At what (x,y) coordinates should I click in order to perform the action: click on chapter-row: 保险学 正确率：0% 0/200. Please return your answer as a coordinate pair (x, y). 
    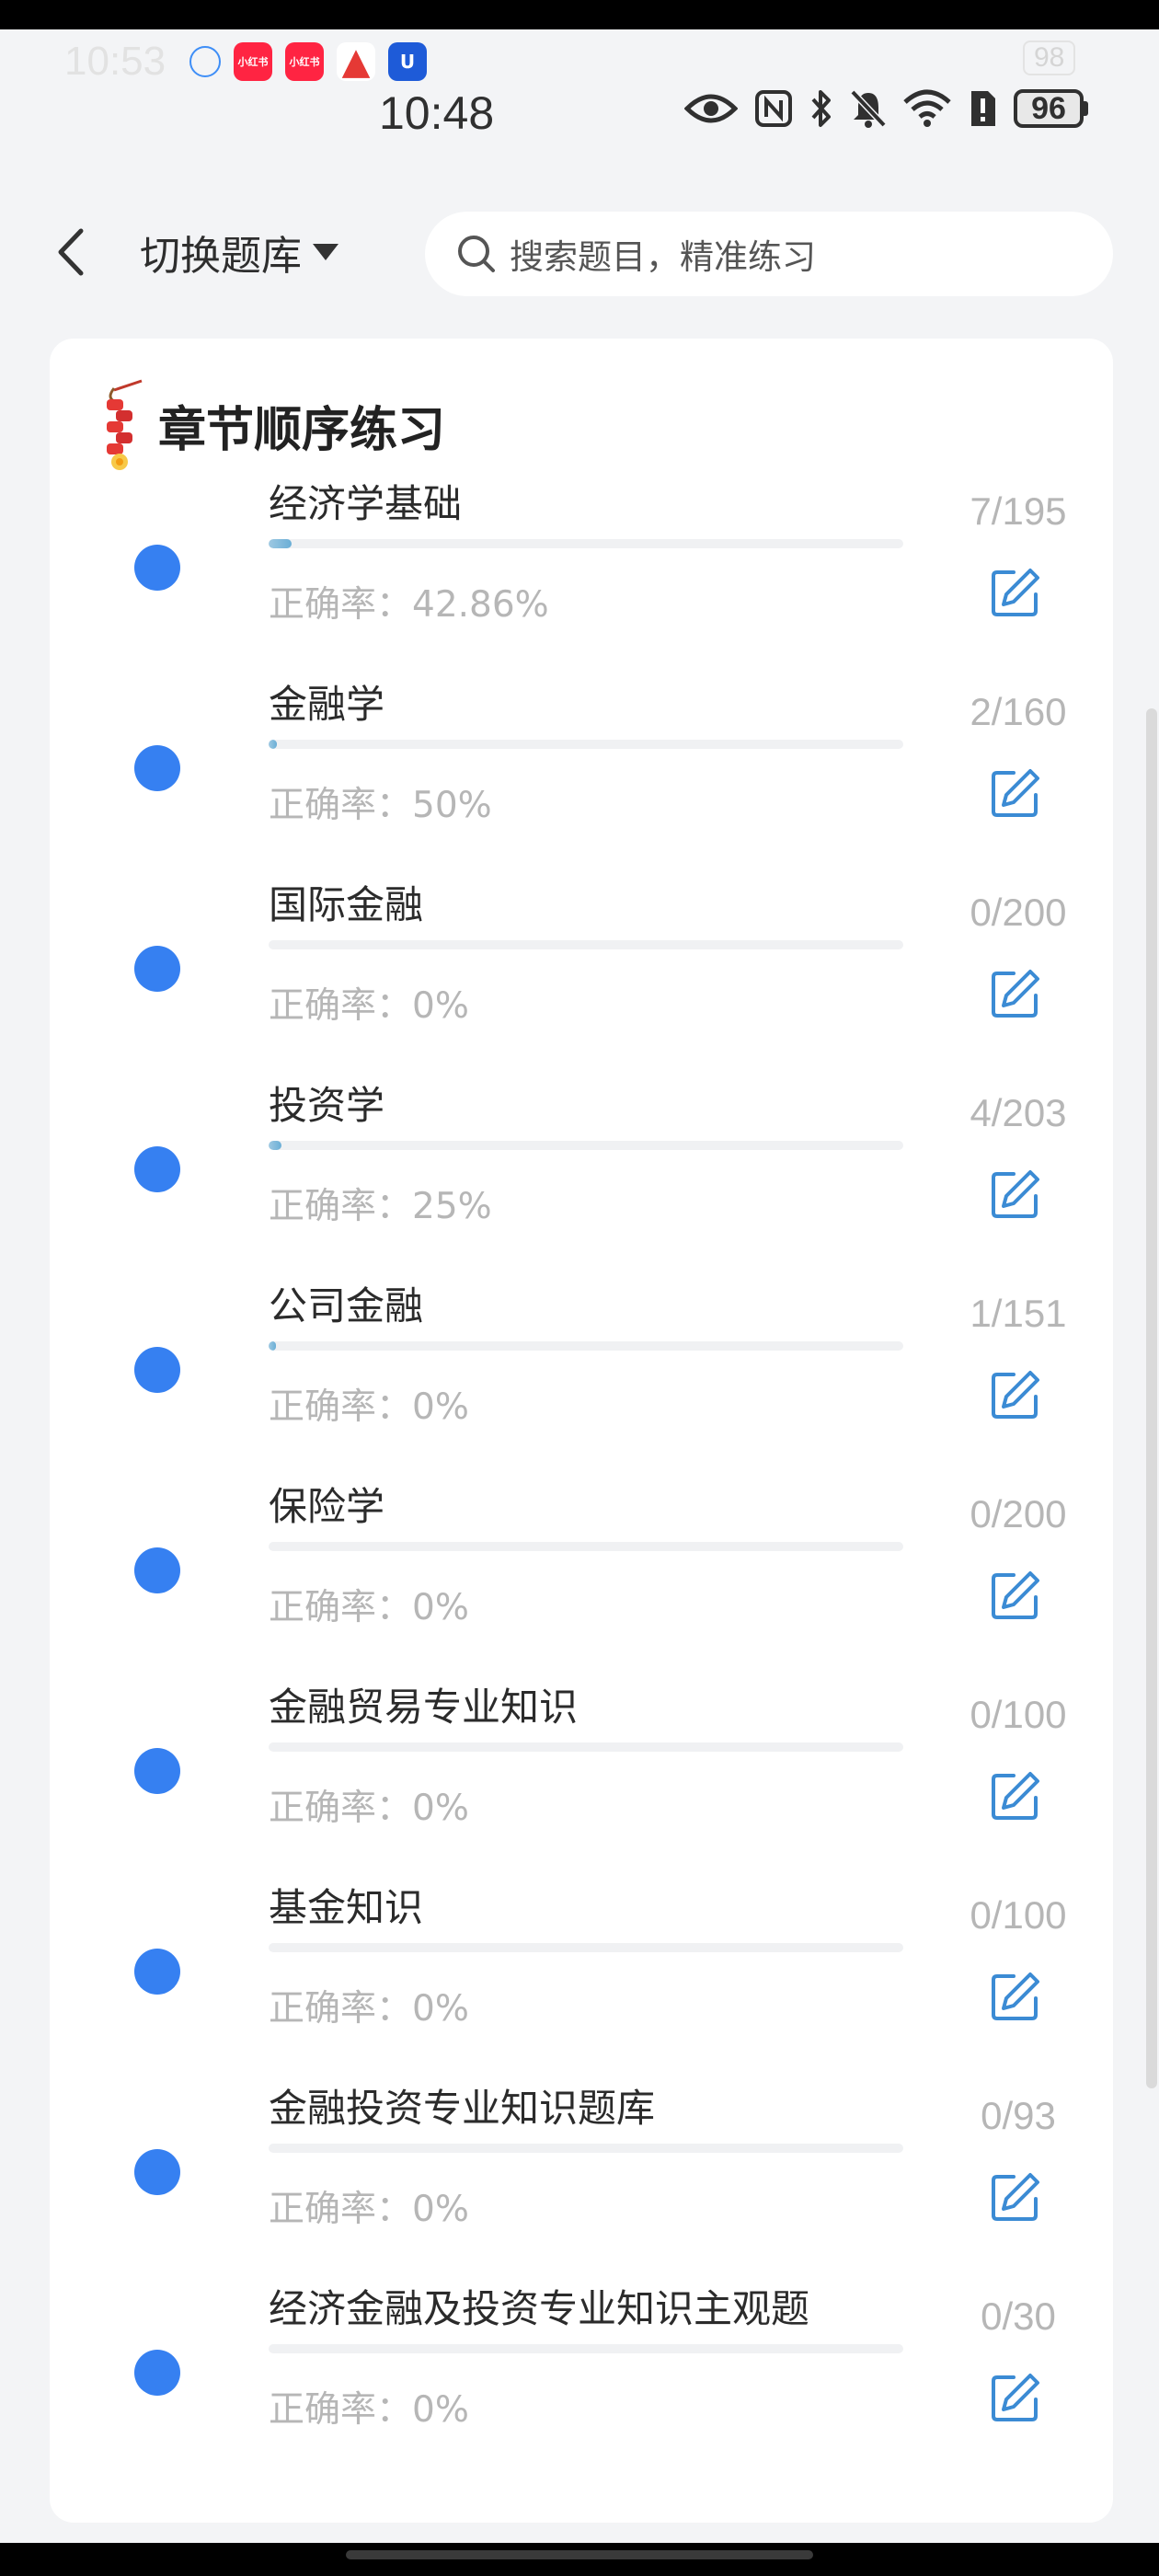
    Looking at the image, I should click on (581, 1576).